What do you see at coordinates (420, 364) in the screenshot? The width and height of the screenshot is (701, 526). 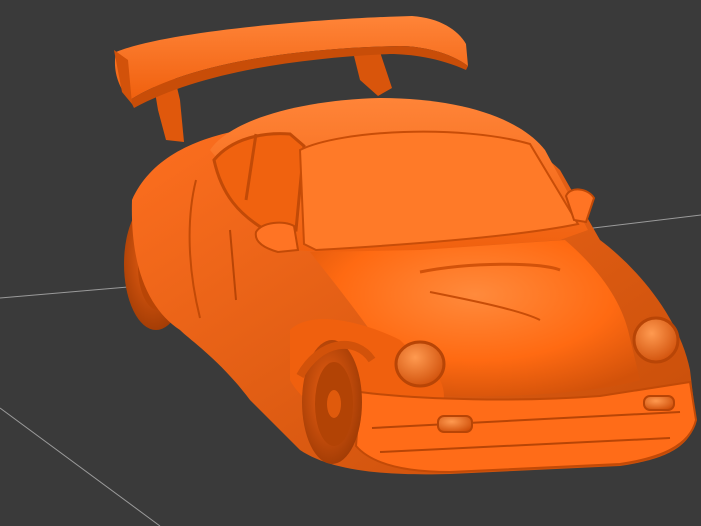 I see `headlight-left` at bounding box center [420, 364].